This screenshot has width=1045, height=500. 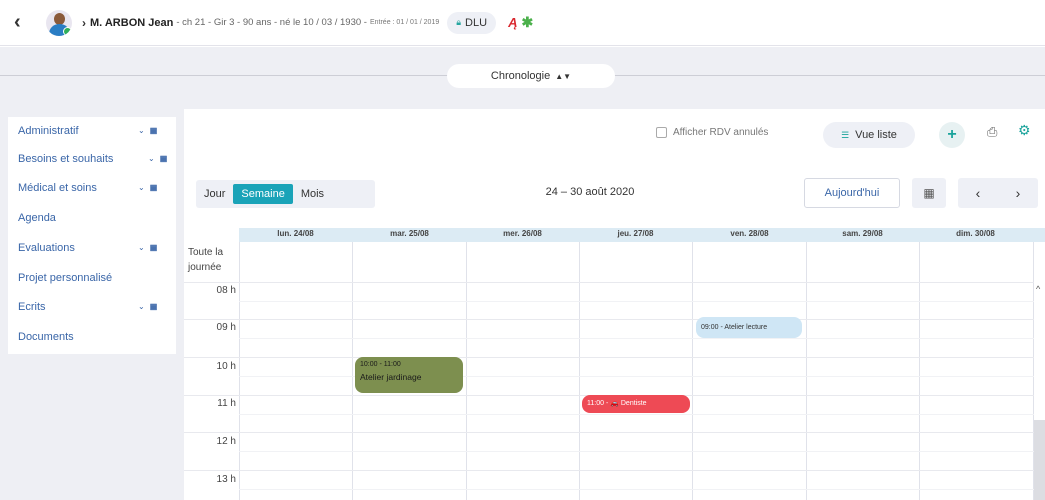 What do you see at coordinates (1039, 460) in the screenshot?
I see `scrollbar-thumb` at bounding box center [1039, 460].